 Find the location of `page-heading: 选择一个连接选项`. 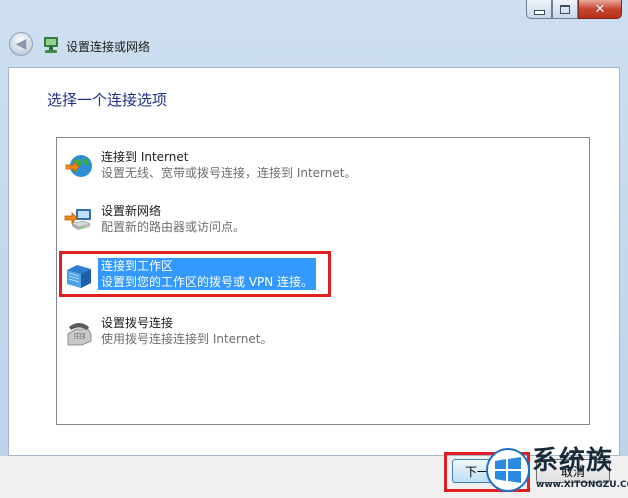

page-heading: 选择一个连接选项 is located at coordinates (107, 100).